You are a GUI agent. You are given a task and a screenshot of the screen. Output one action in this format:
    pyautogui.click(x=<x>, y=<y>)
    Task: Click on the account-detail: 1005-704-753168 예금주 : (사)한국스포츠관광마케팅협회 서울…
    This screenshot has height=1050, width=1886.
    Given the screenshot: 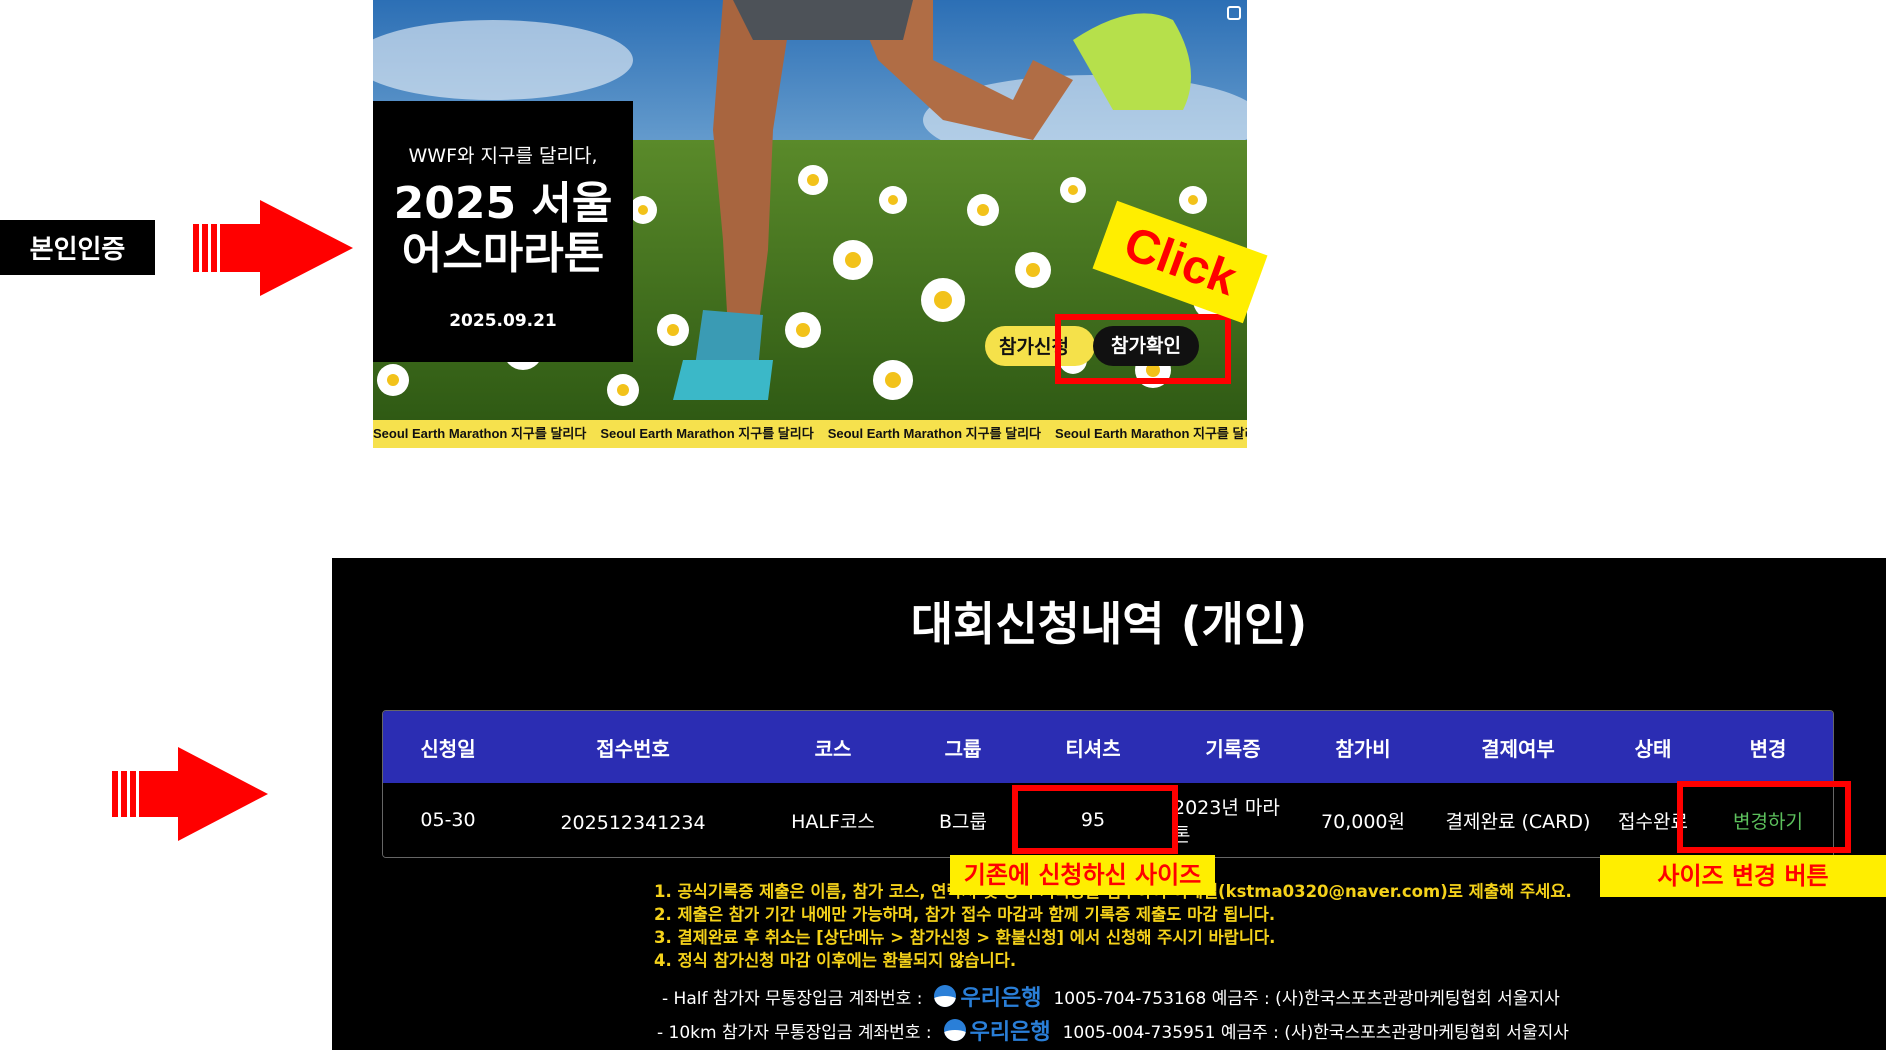 What is the action you would take?
    pyautogui.click(x=1306, y=998)
    